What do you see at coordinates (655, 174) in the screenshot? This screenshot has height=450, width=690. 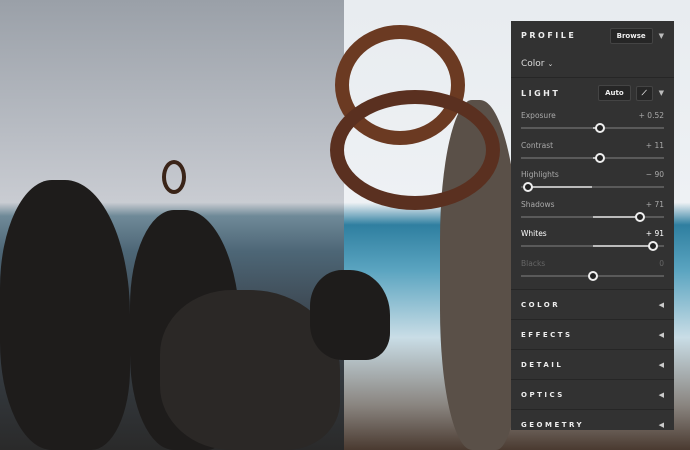 I see `slider-value: − 90` at bounding box center [655, 174].